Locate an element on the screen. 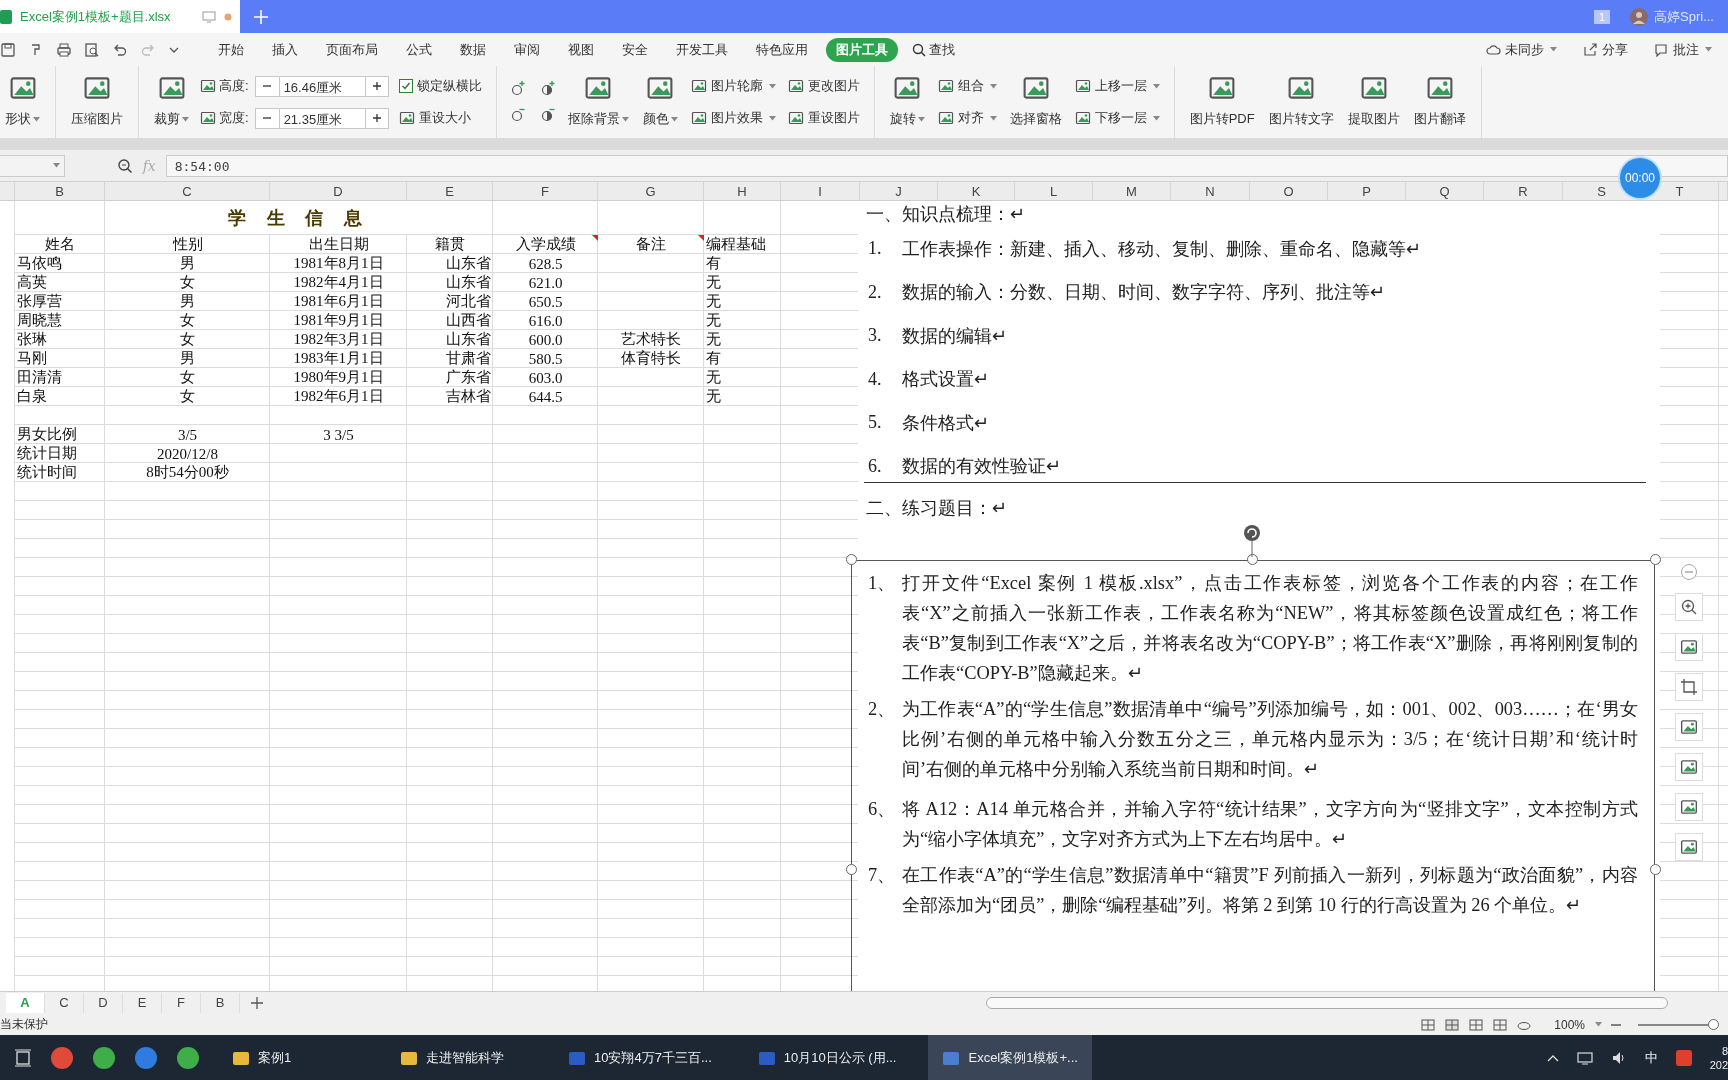 The width and height of the screenshot is (1728, 1080). ribbon-button: 选择窗格 is located at coordinates (1035, 102).